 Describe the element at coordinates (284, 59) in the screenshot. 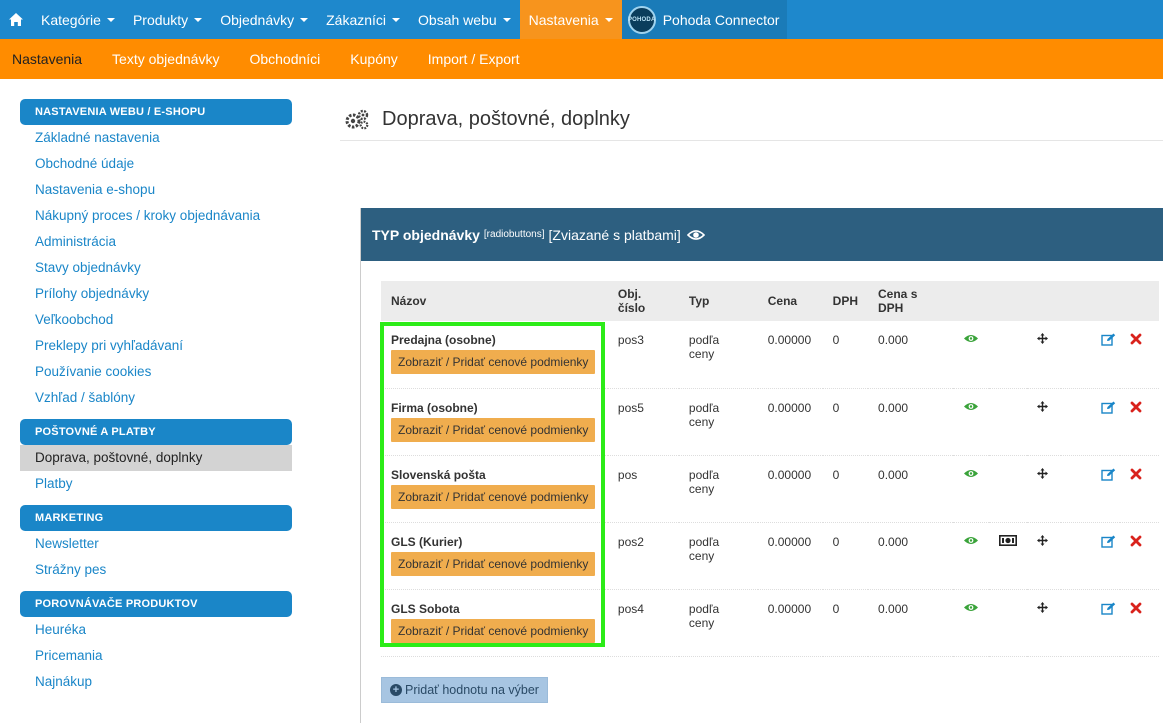

I see `subnav-obchodnici: Obchodníci` at that location.